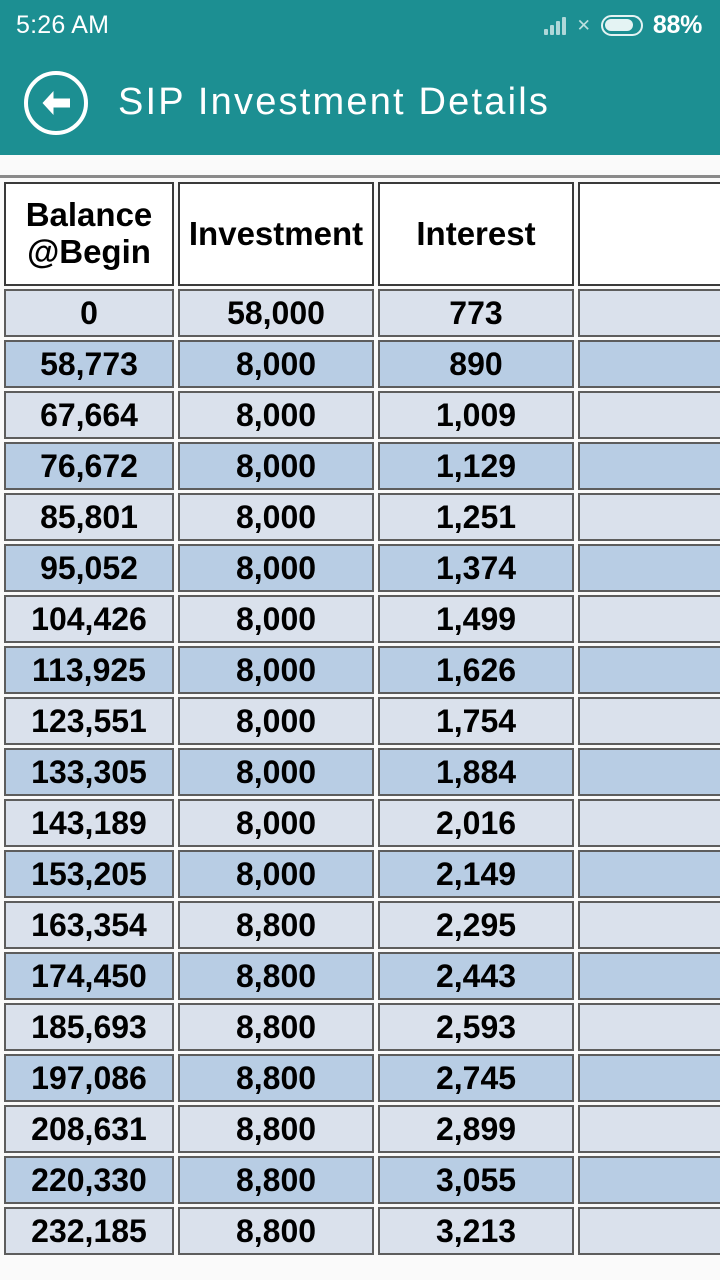  I want to click on cell-balance-end: 174,450, so click(649, 925).